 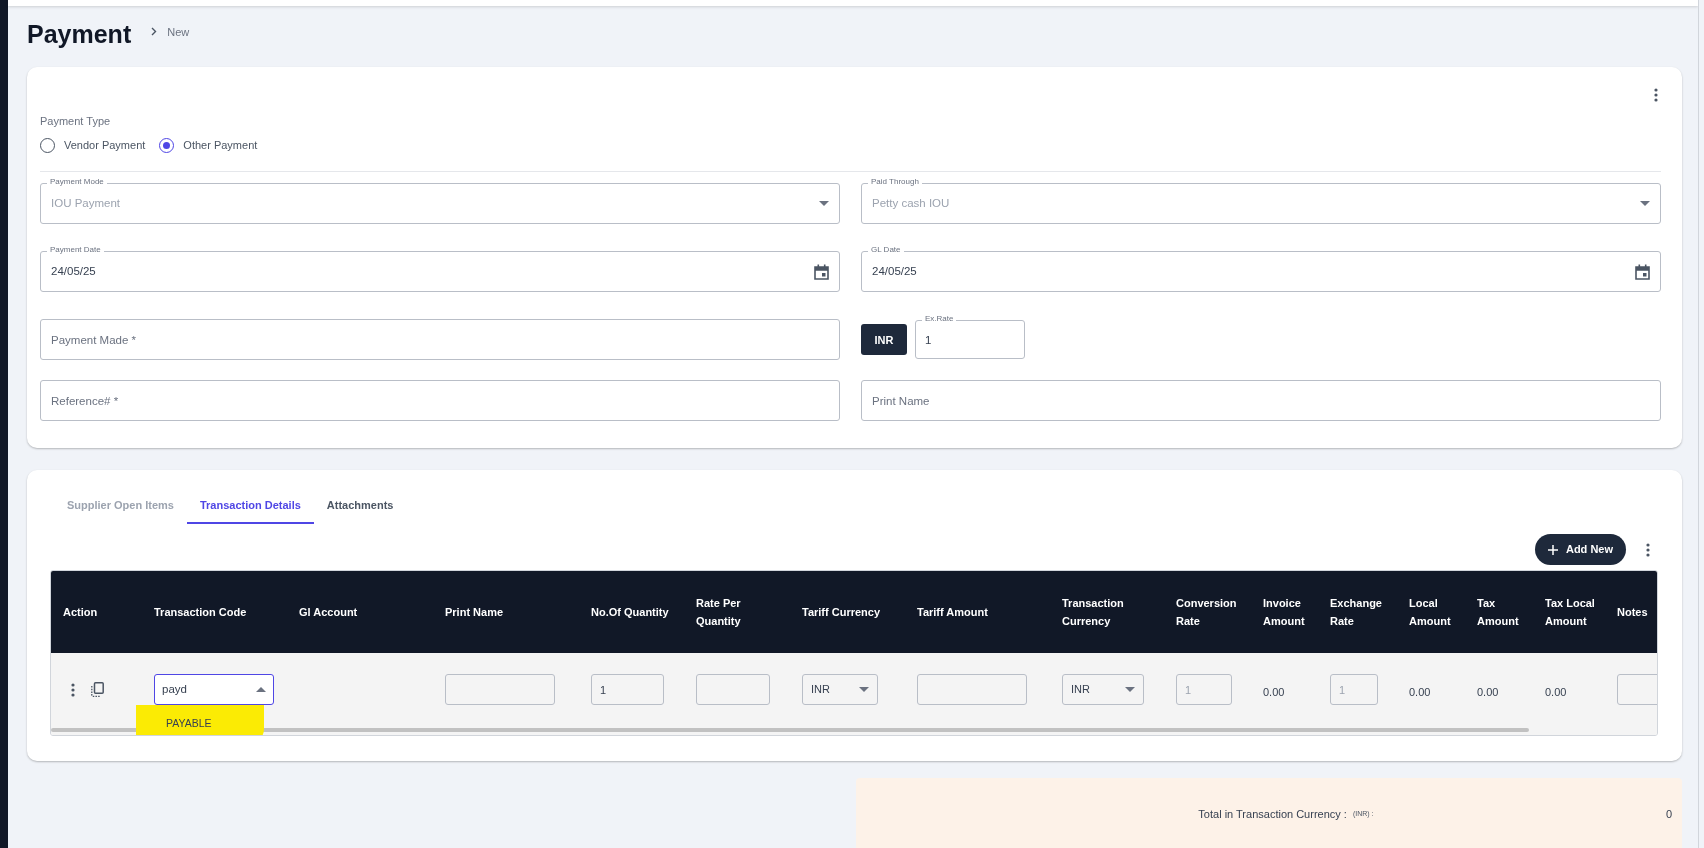 What do you see at coordinates (97, 690) in the screenshot?
I see `copy-icon` at bounding box center [97, 690].